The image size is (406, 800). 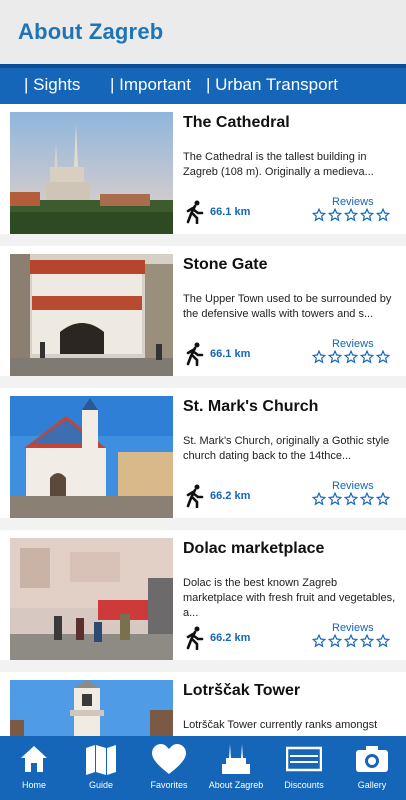 What do you see at coordinates (225, 264) in the screenshot?
I see `sight-title: Stone Gate` at bounding box center [225, 264].